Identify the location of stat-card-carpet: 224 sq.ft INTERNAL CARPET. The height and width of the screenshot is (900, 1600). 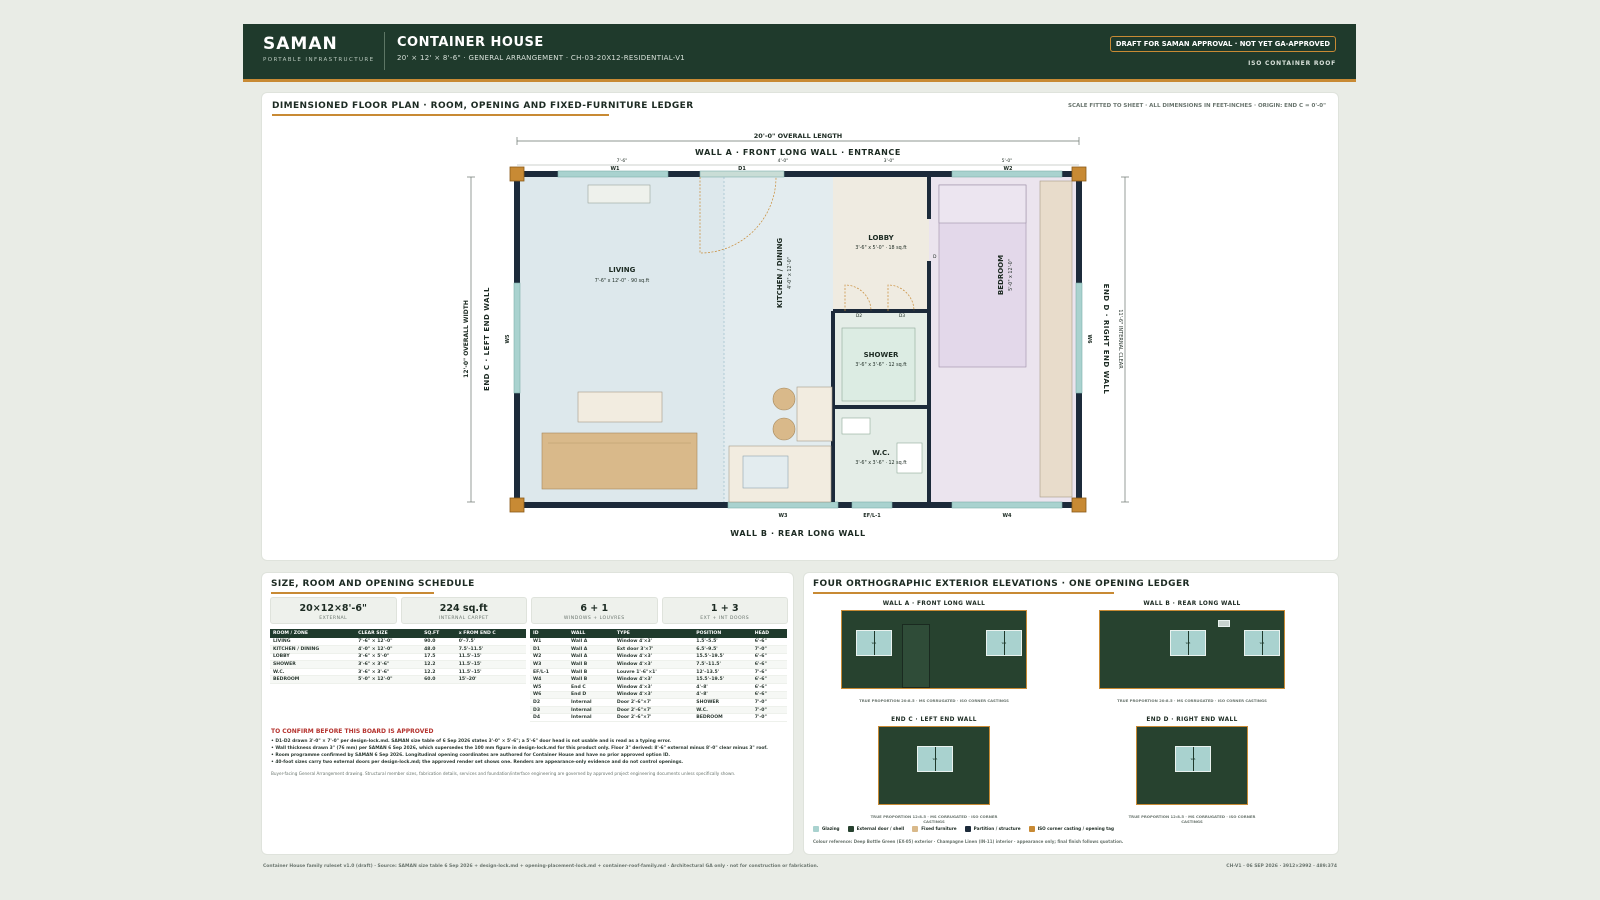
(463, 610).